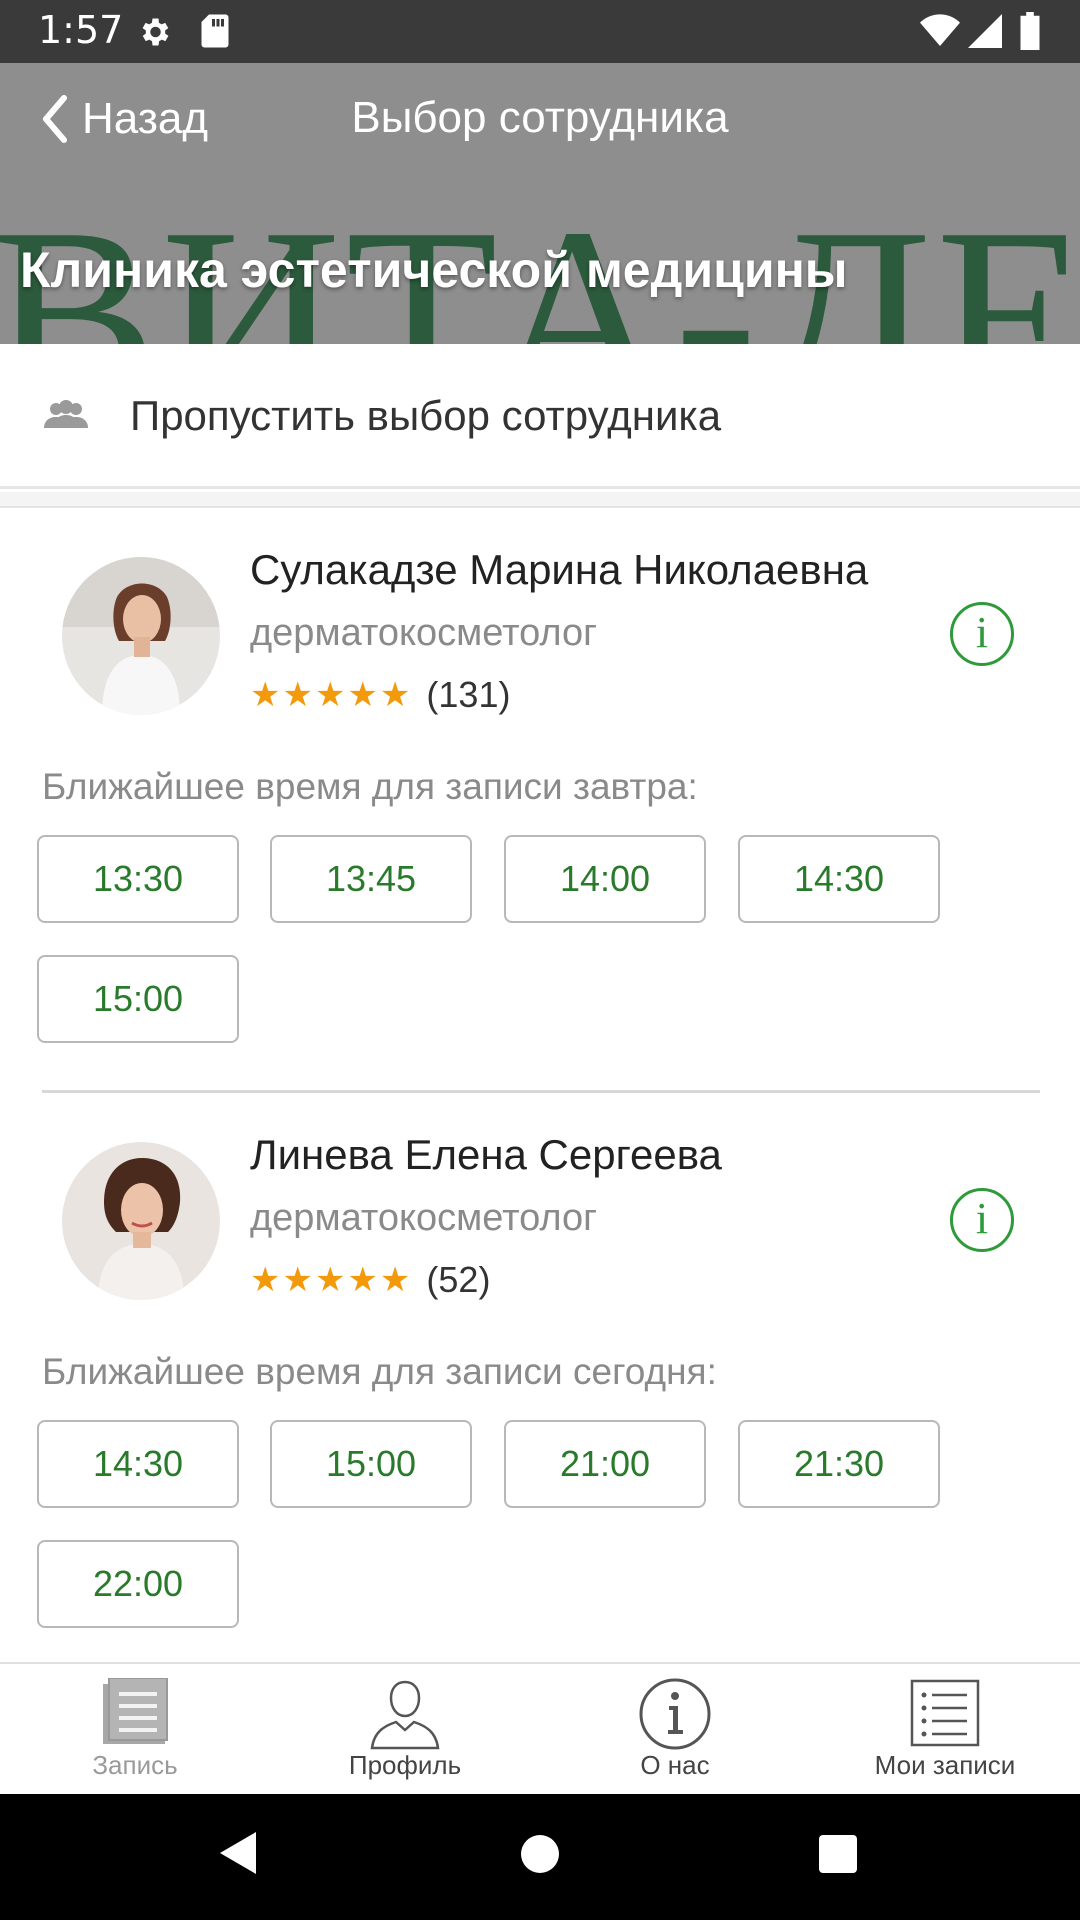 The image size is (1080, 1920). What do you see at coordinates (940, 33) in the screenshot?
I see `wifi-icon` at bounding box center [940, 33].